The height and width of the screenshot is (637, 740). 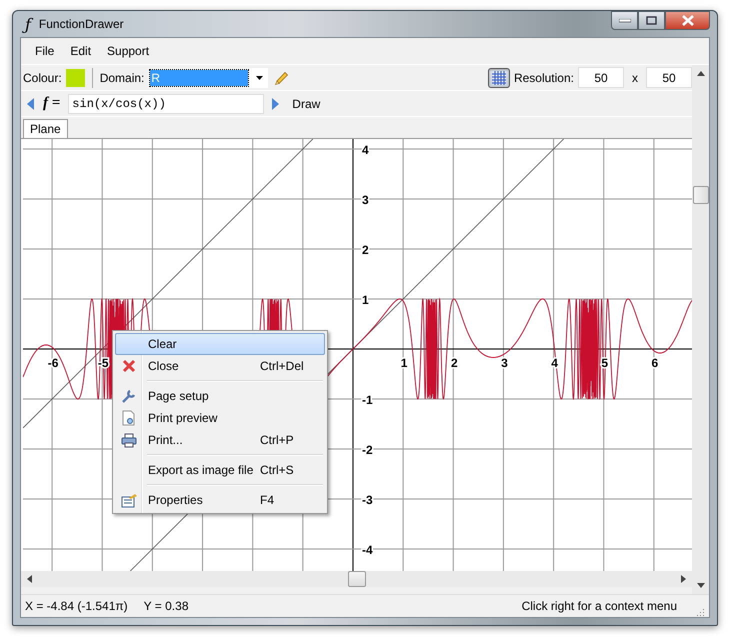 I want to click on y-coordinate-text: Y = 0.38, so click(x=166, y=606).